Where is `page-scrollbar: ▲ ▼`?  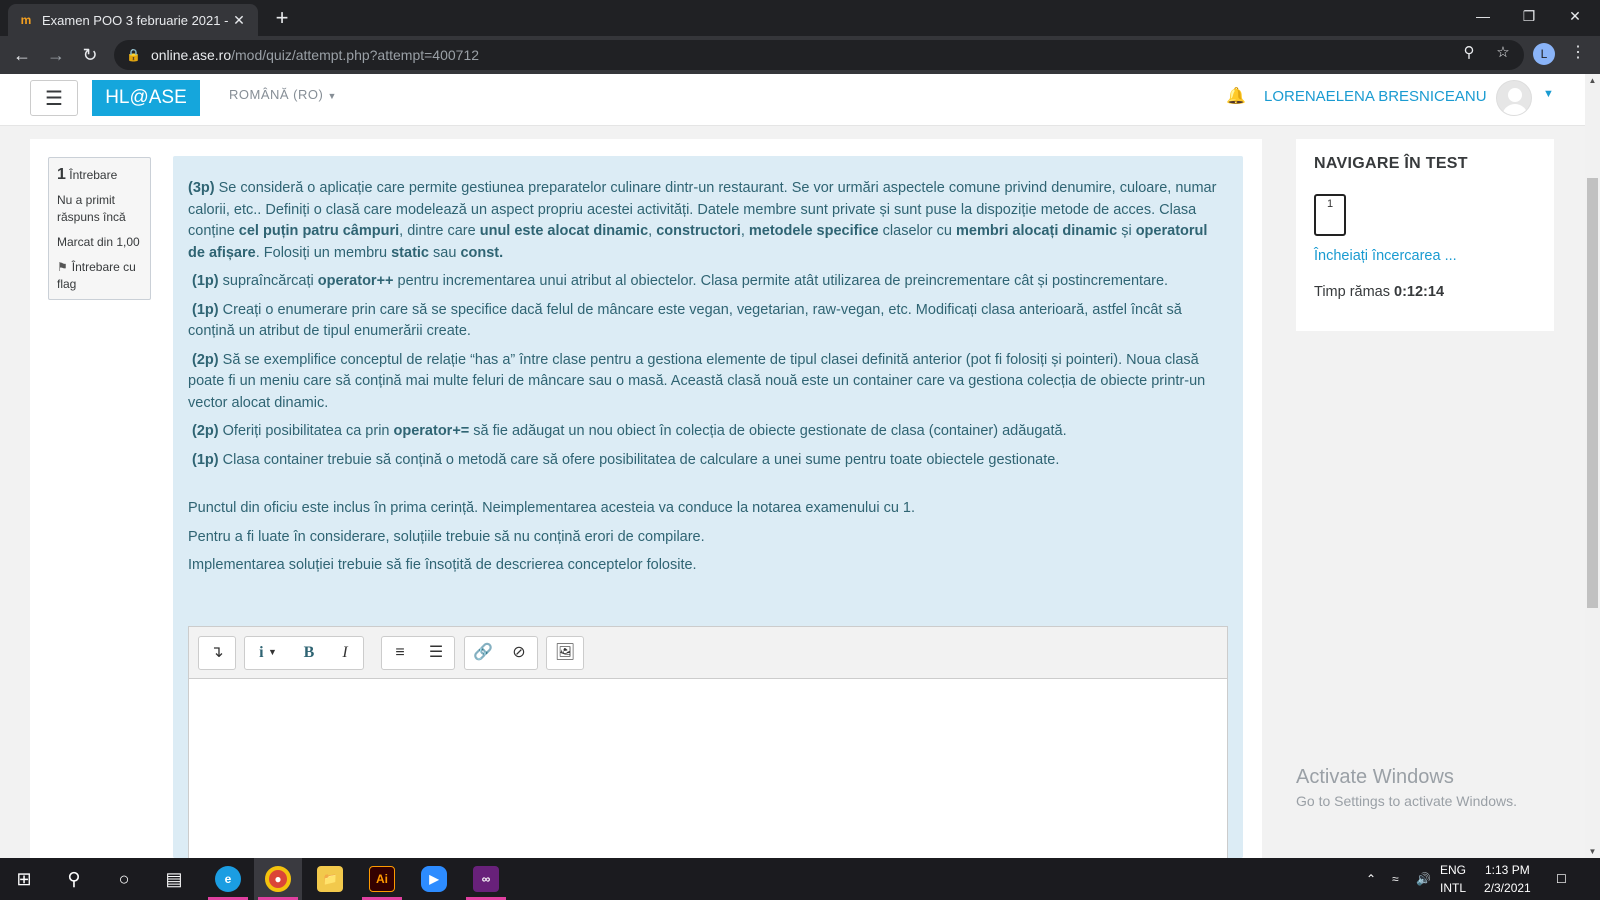
page-scrollbar: ▲ ▼ is located at coordinates (1592, 466).